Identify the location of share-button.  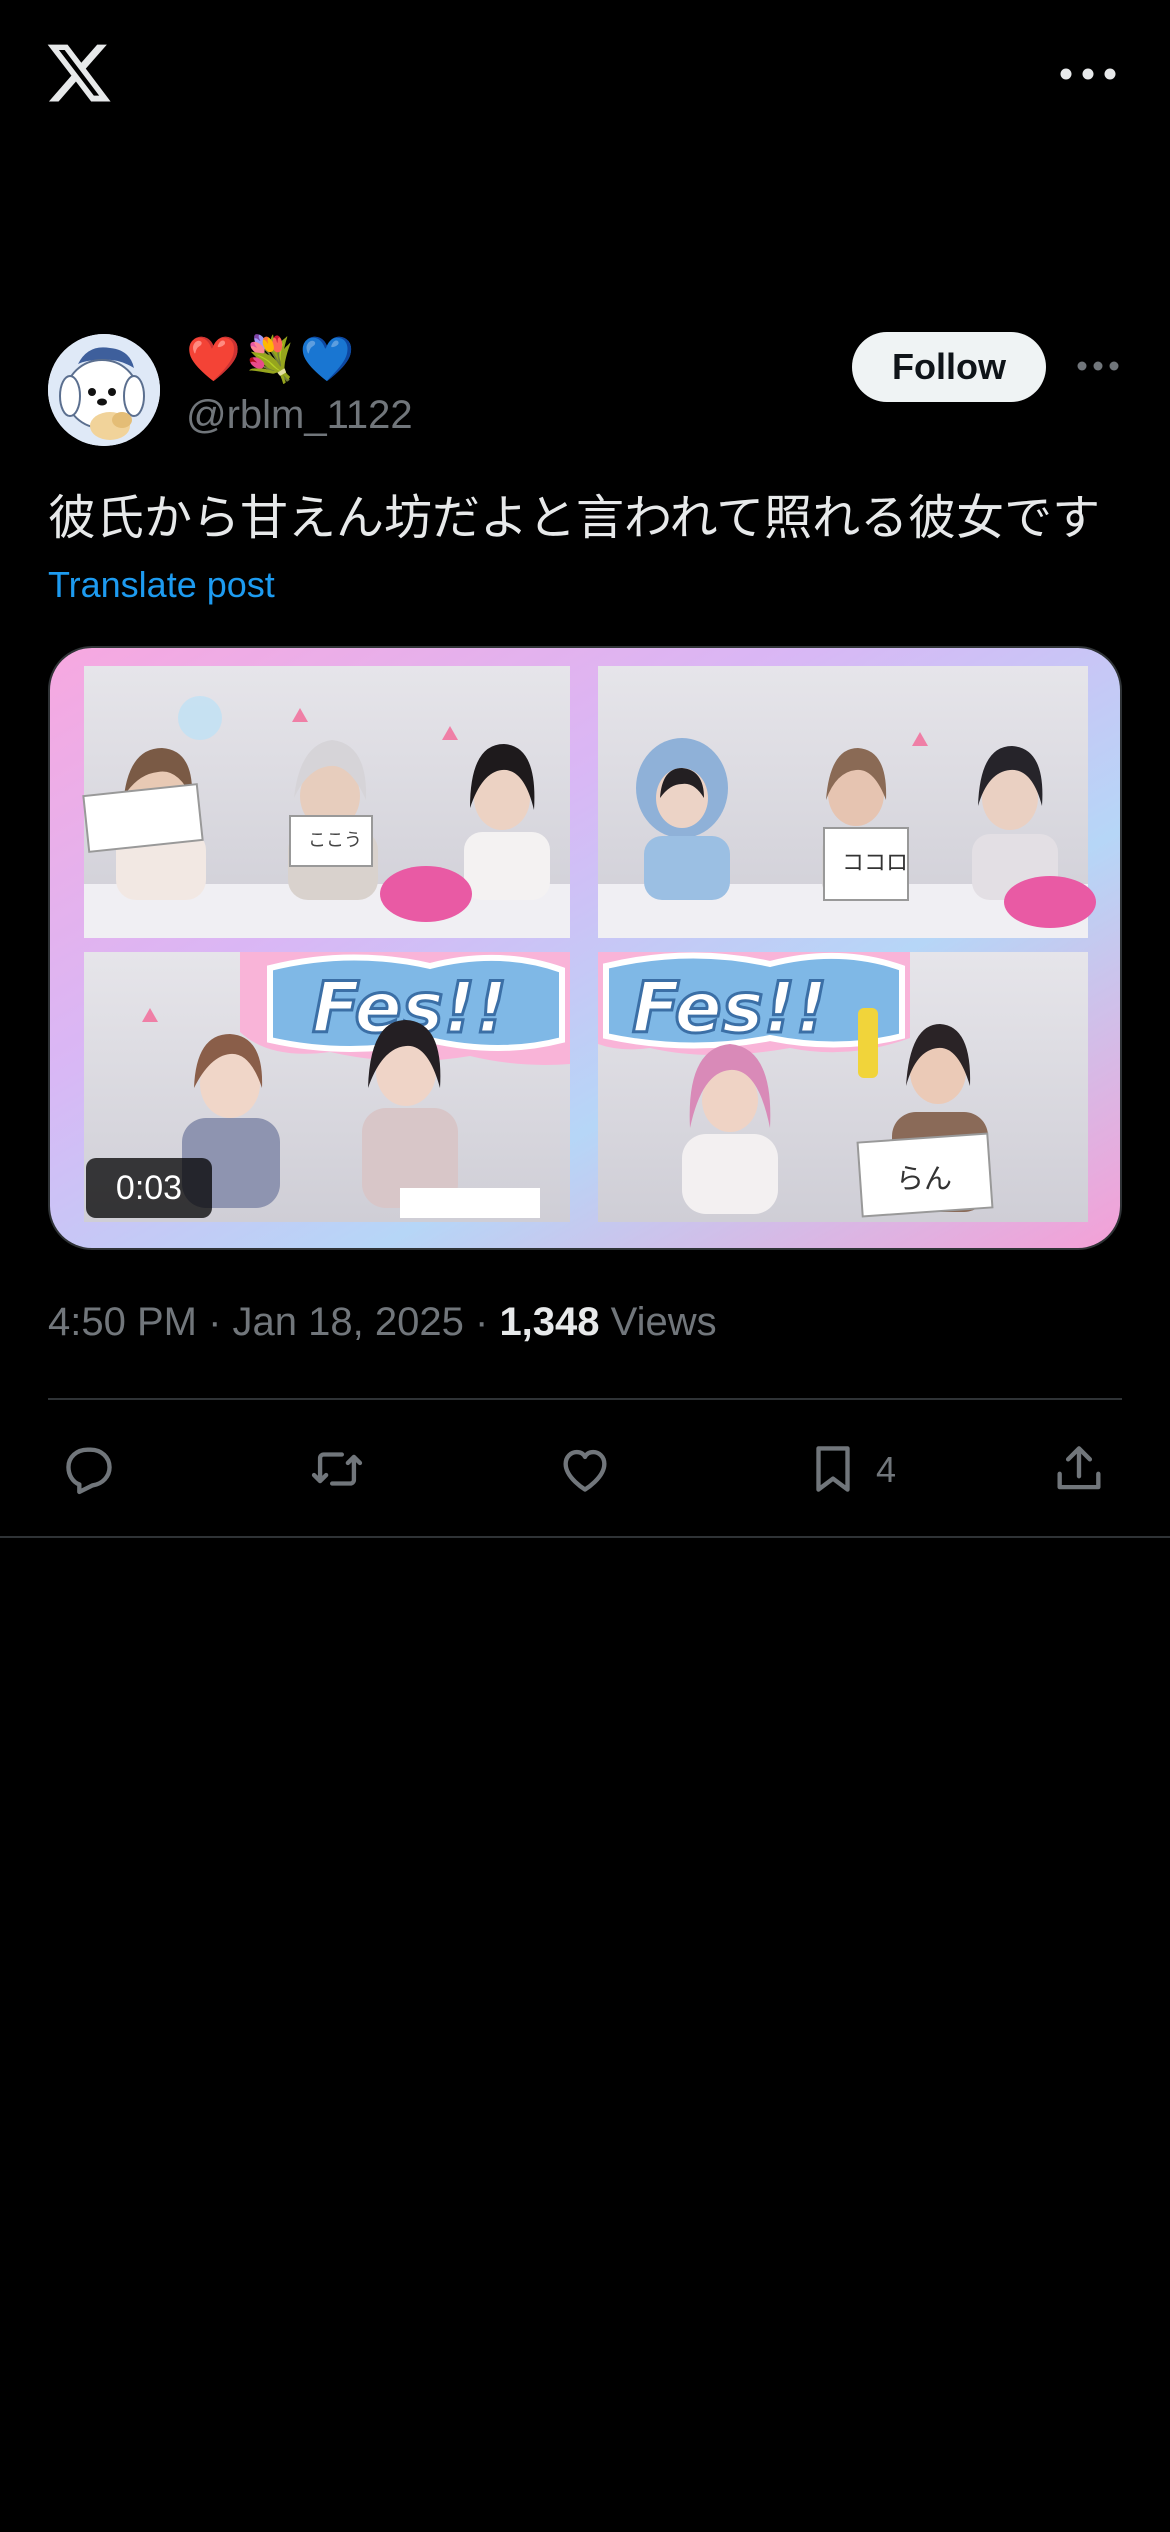
(1079, 1470).